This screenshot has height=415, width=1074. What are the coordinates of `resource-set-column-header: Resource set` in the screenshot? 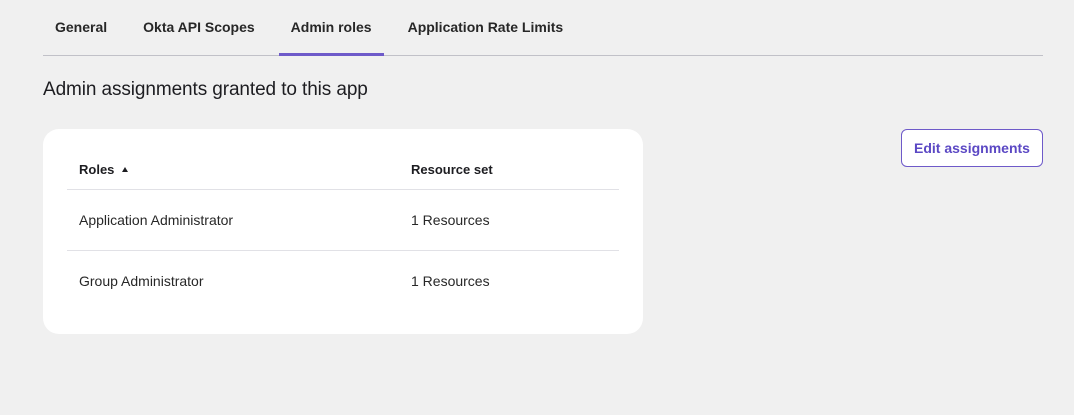 It's located at (452, 169).